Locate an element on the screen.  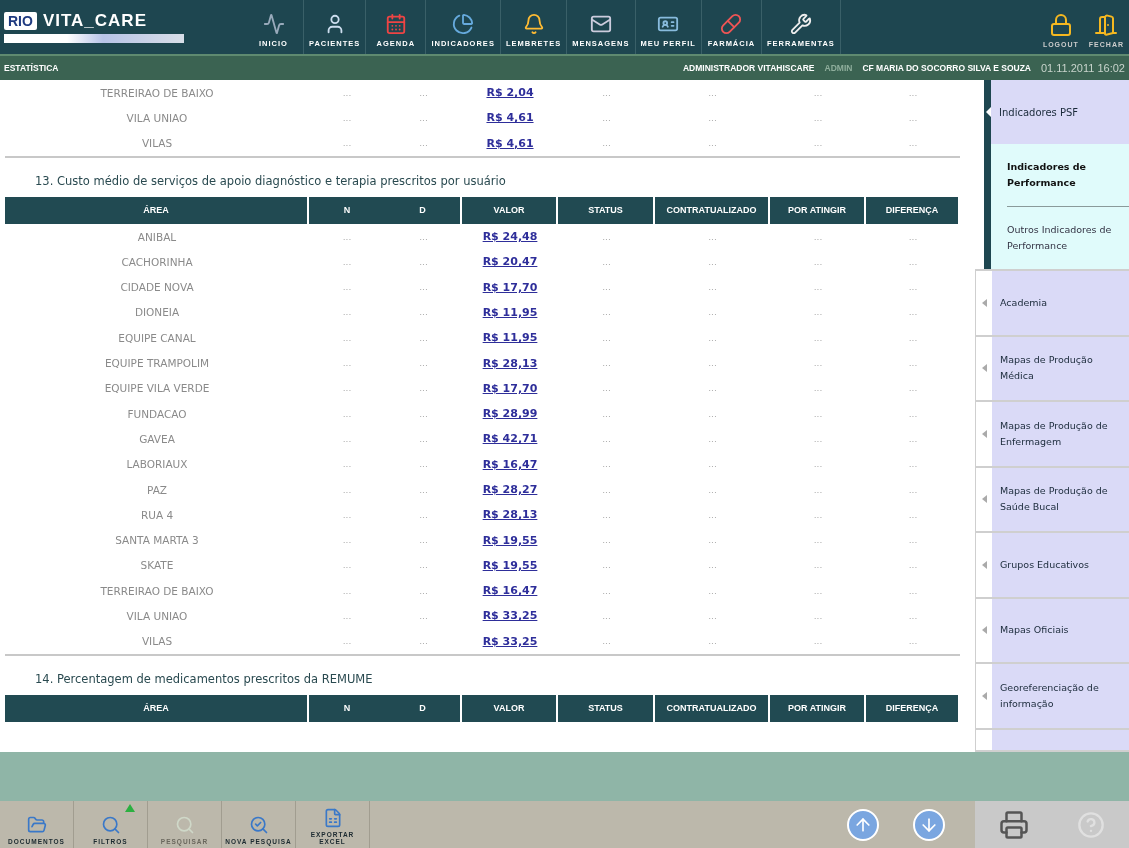
sidebar-item: Mapas de Produção de Saúde Bucal is located at coordinates (1060, 499).